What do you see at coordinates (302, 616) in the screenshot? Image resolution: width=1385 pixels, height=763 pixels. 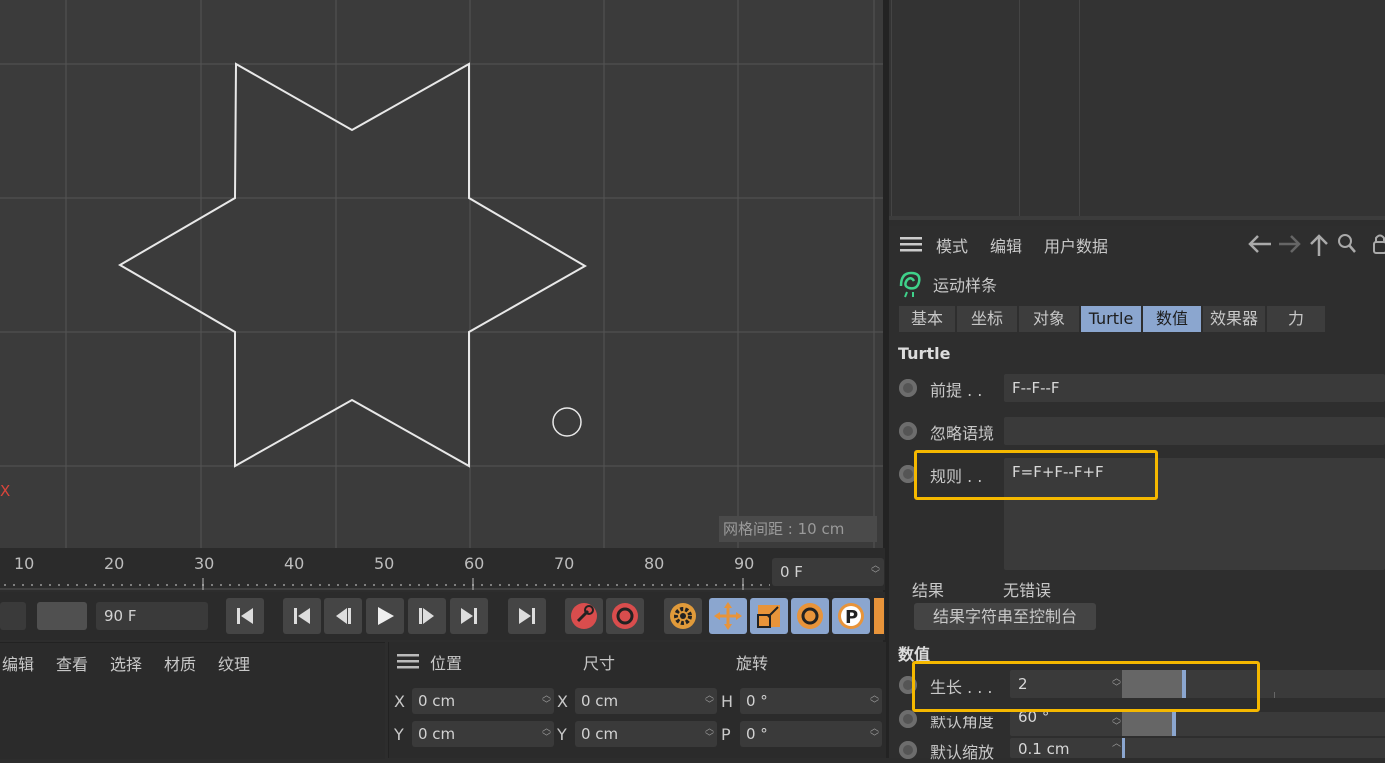 I see `prev-key-button` at bounding box center [302, 616].